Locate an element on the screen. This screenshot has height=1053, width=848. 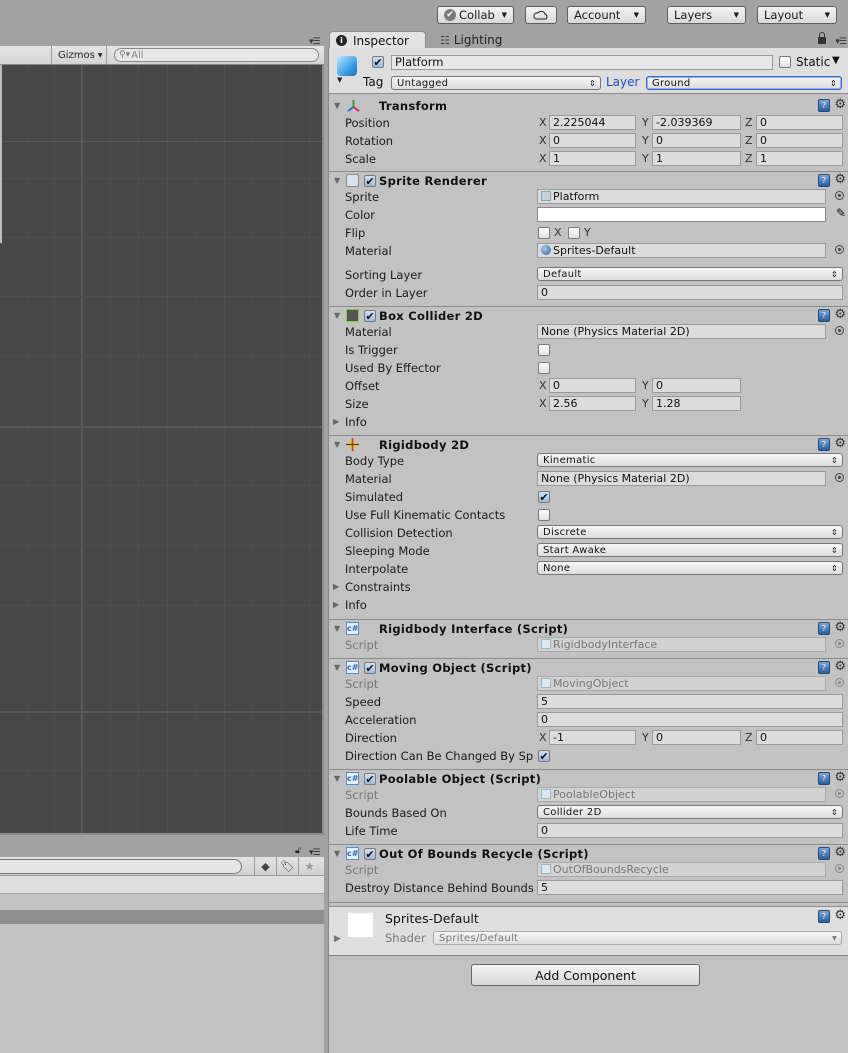
rotation-x-field: 0 is located at coordinates (592, 140).